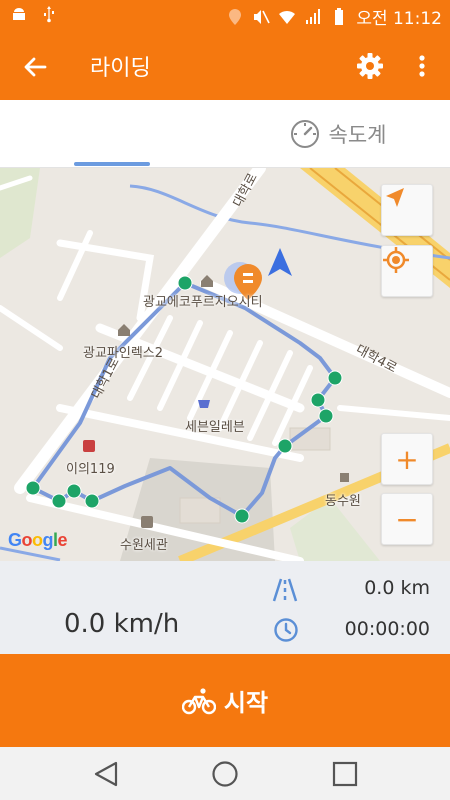  I want to click on navigate-button, so click(407, 210).